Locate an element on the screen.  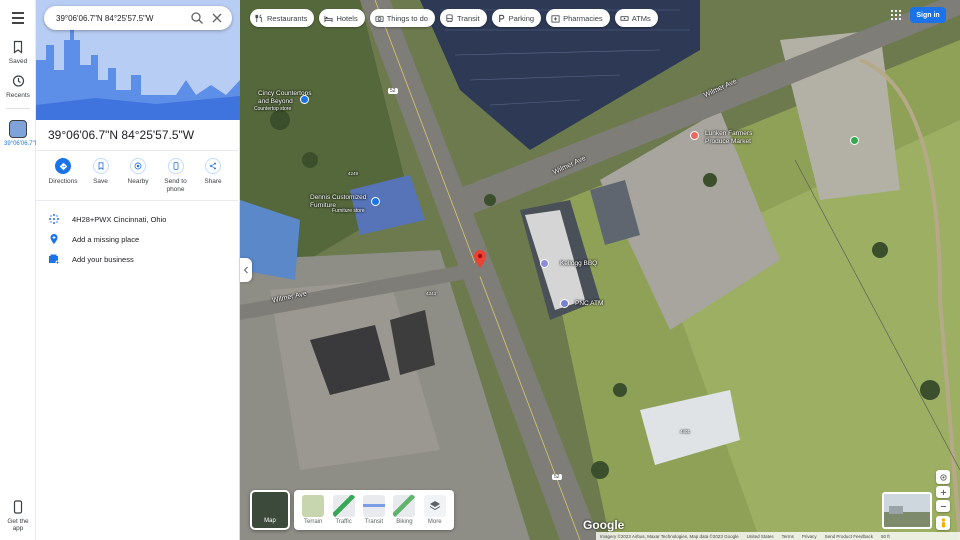
location-pin-icon is located at coordinates (480, 259).